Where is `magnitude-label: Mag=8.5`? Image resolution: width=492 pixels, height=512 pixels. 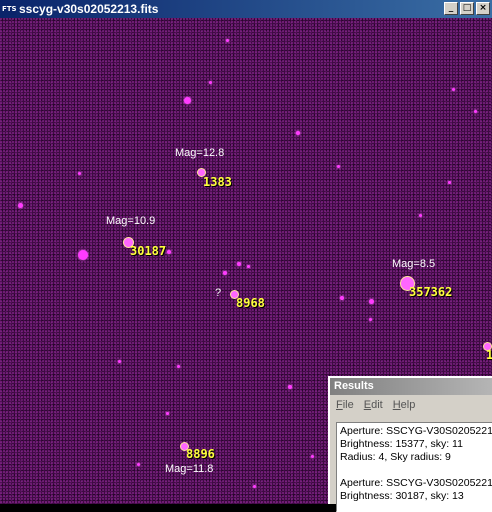
magnitude-label: Mag=8.5 is located at coordinates (414, 264).